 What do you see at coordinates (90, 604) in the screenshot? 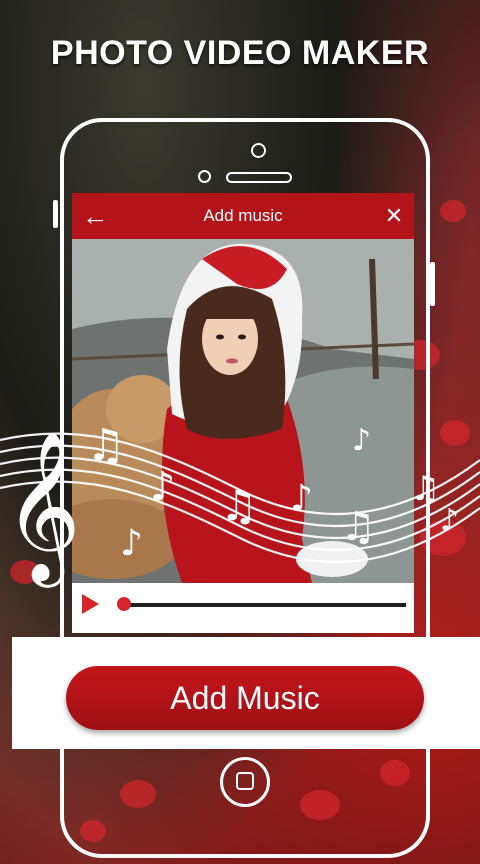
I see `play-icon` at bounding box center [90, 604].